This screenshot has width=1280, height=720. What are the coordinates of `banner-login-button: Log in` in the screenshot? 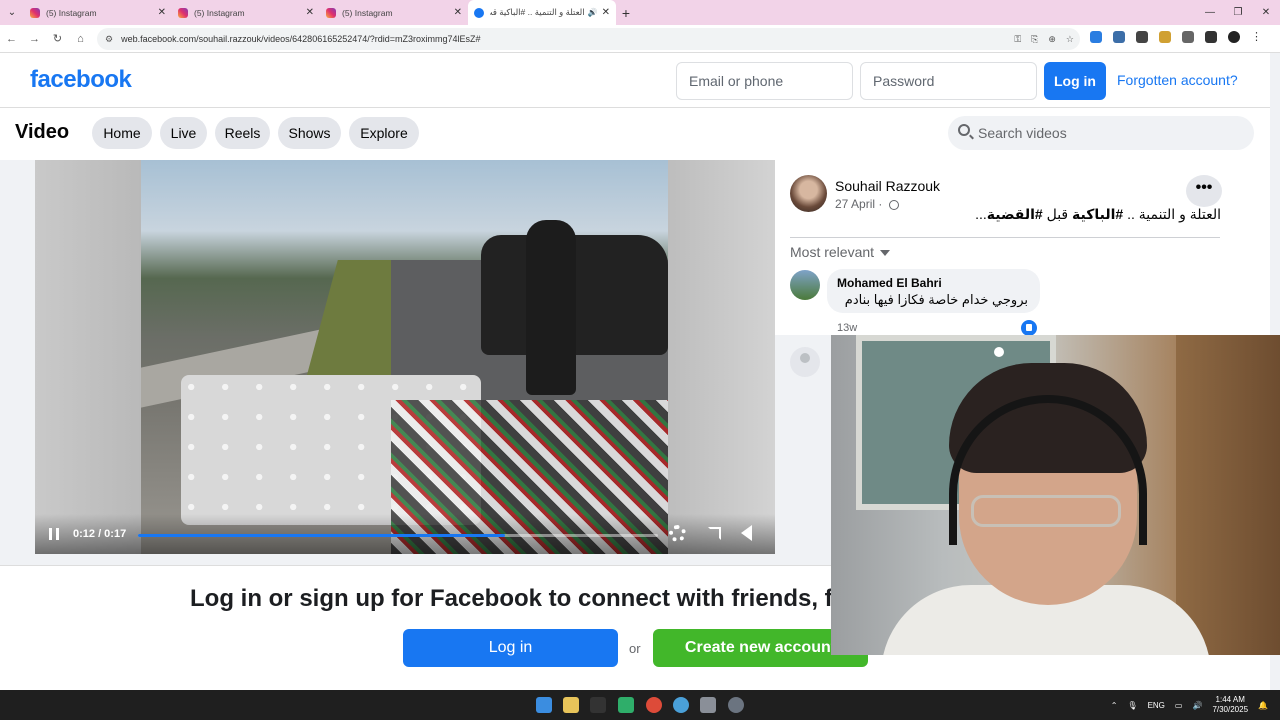 It's located at (510, 648).